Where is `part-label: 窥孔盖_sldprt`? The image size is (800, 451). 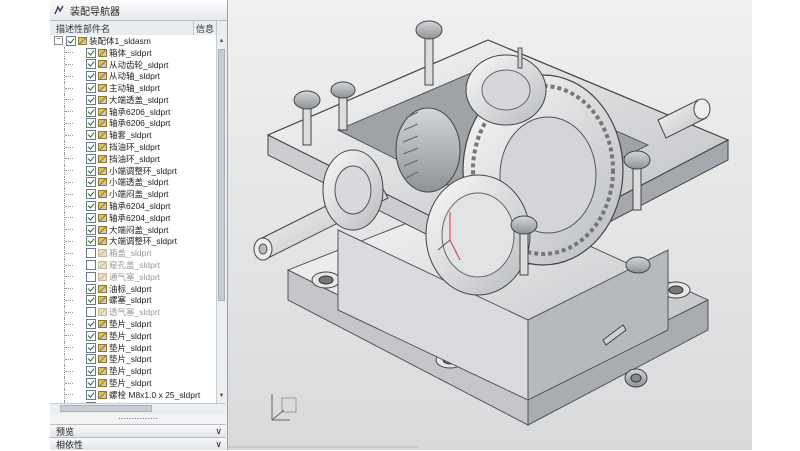
part-label: 窥孔盖_sldprt is located at coordinates (134, 265).